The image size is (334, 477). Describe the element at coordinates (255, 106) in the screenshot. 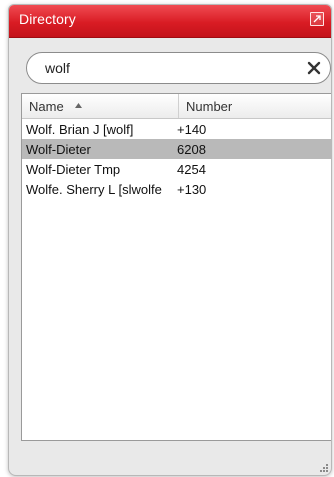

I see `column-header-number: Number` at that location.